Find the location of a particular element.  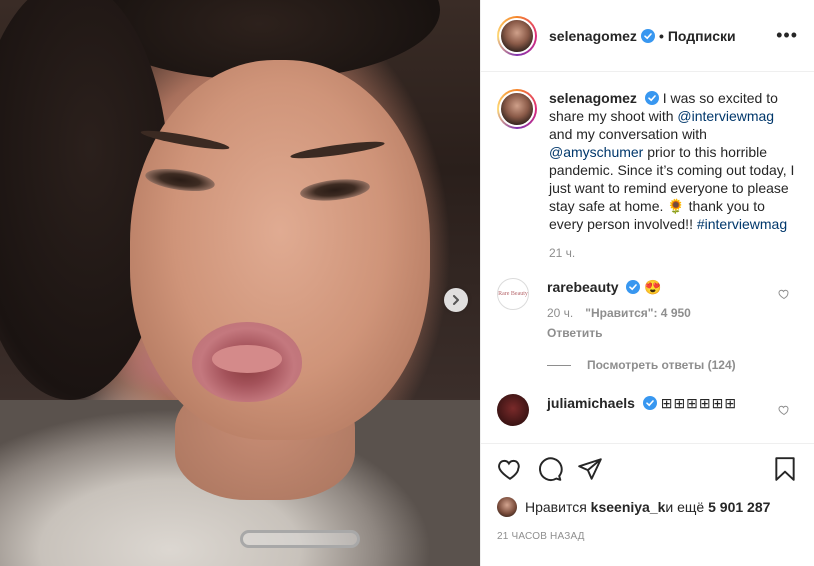

comment-body: juliamichaels ⊞⊞⊞⊞⊞⊞ is located at coordinates (662, 403).